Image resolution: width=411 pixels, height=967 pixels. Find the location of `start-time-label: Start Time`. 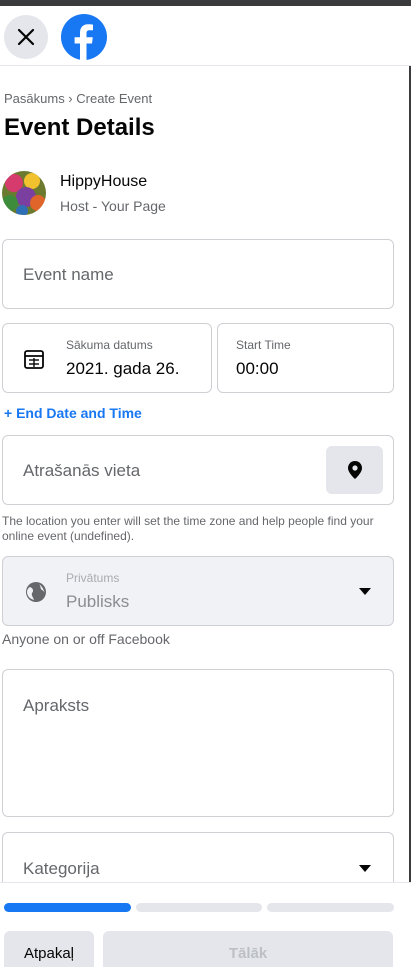

start-time-label: Start Time is located at coordinates (263, 345).